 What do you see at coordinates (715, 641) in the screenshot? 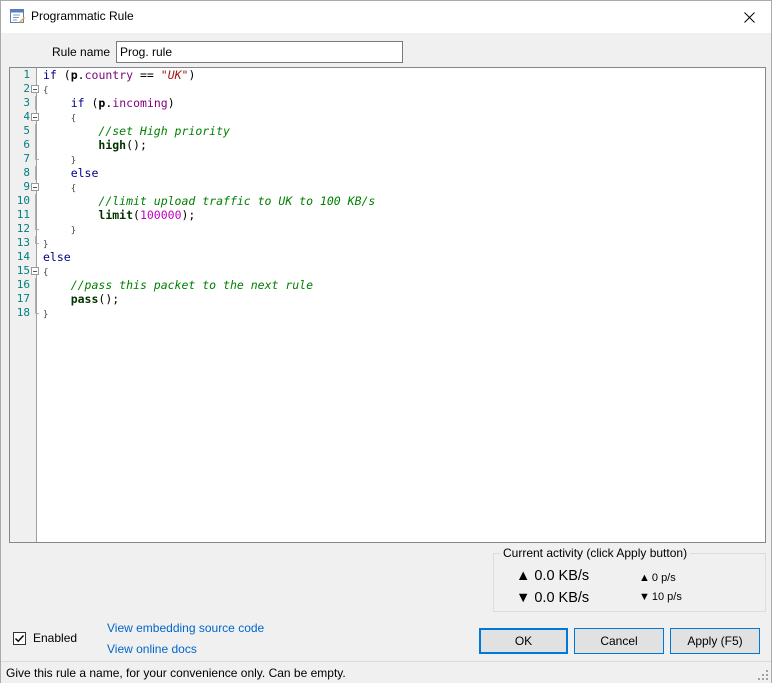
I see `apply-button: Apply (F5)` at bounding box center [715, 641].